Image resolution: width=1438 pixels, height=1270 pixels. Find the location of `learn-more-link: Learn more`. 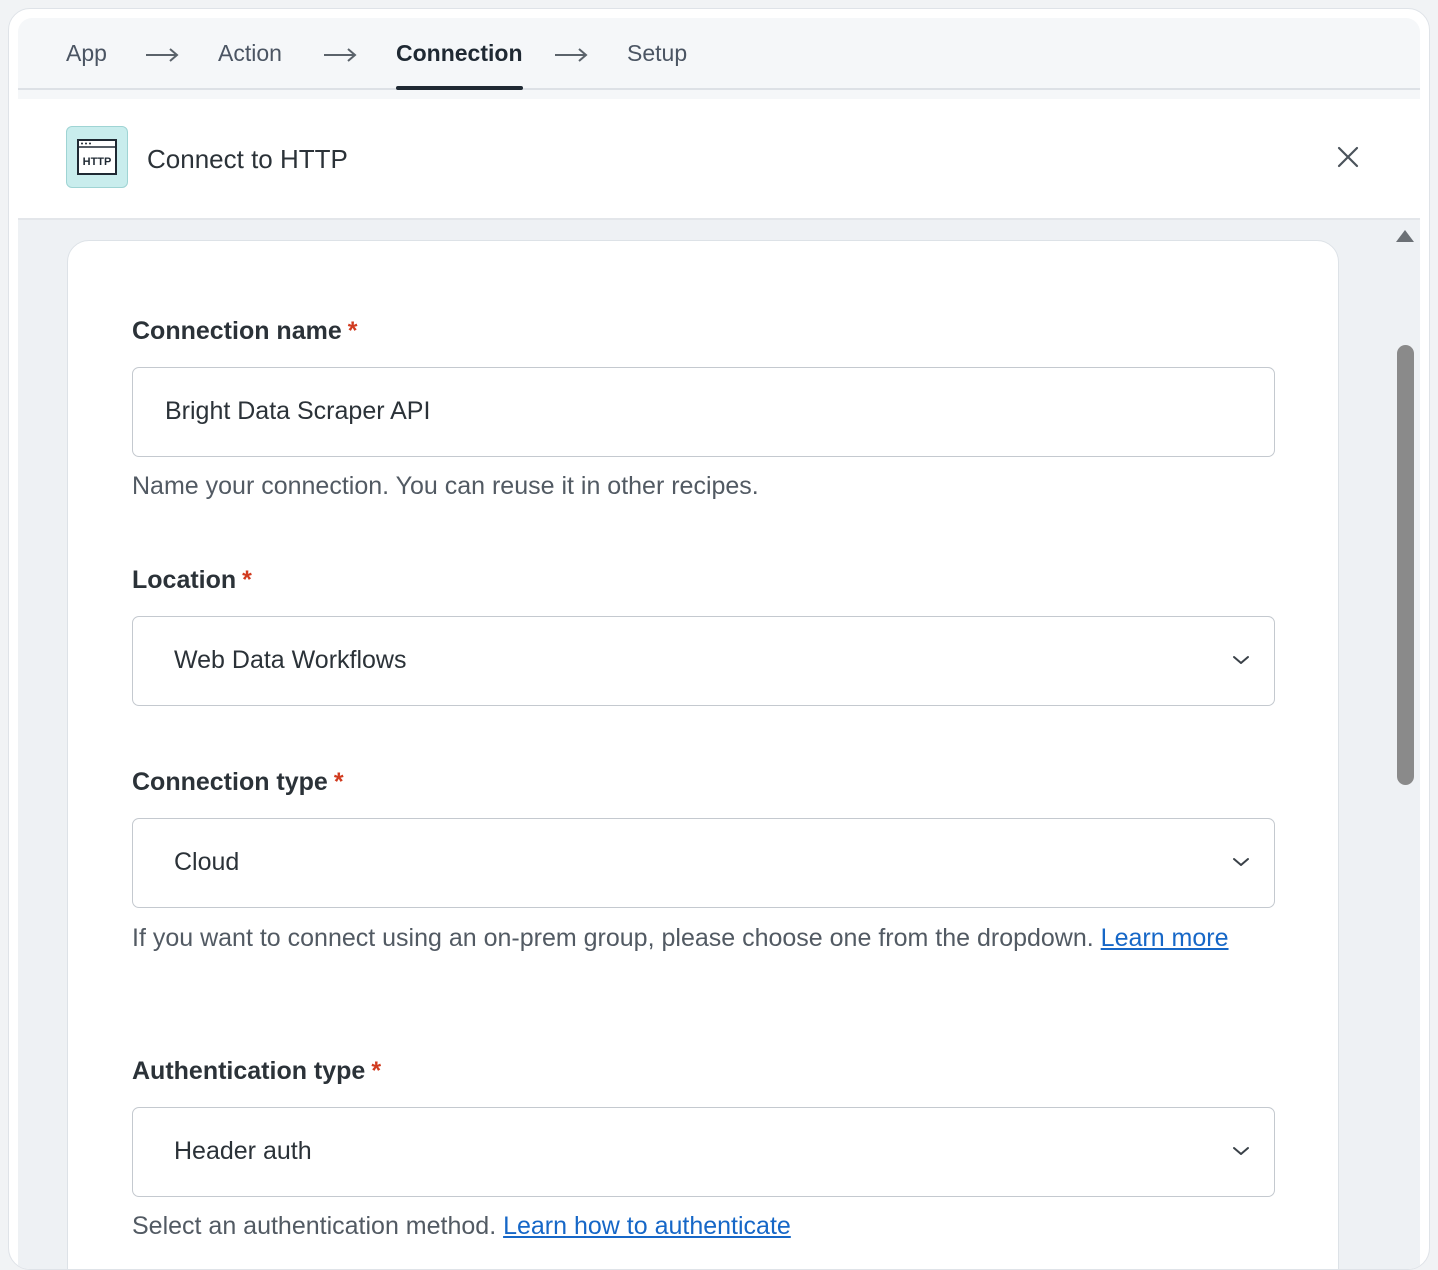

learn-more-link: Learn more is located at coordinates (1165, 938).